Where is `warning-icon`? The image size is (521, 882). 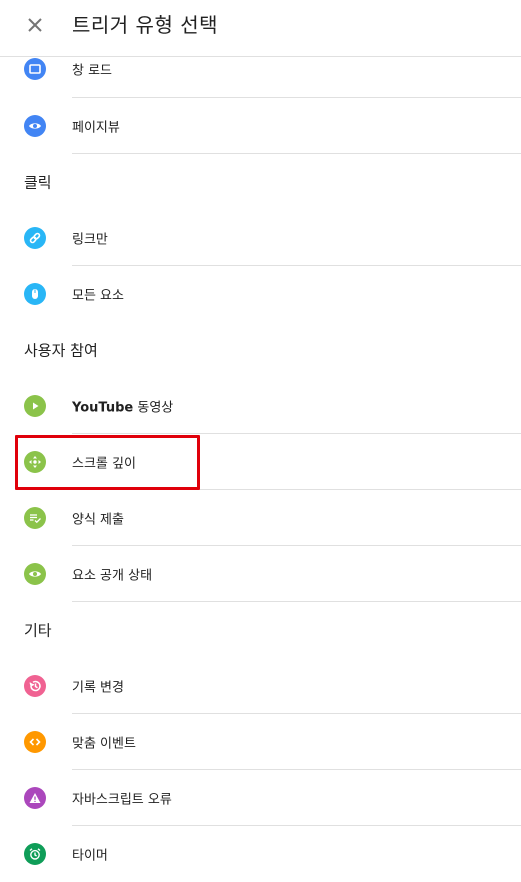
warning-icon is located at coordinates (35, 798).